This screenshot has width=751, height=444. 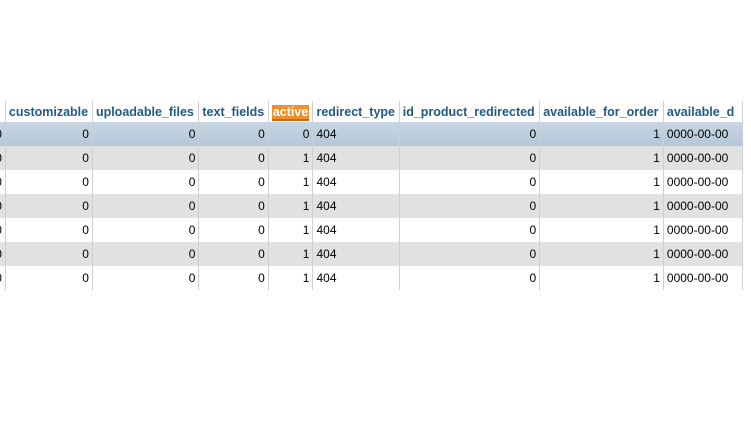 What do you see at coordinates (49, 111) in the screenshot?
I see `column-header-customizable: customizable` at bounding box center [49, 111].